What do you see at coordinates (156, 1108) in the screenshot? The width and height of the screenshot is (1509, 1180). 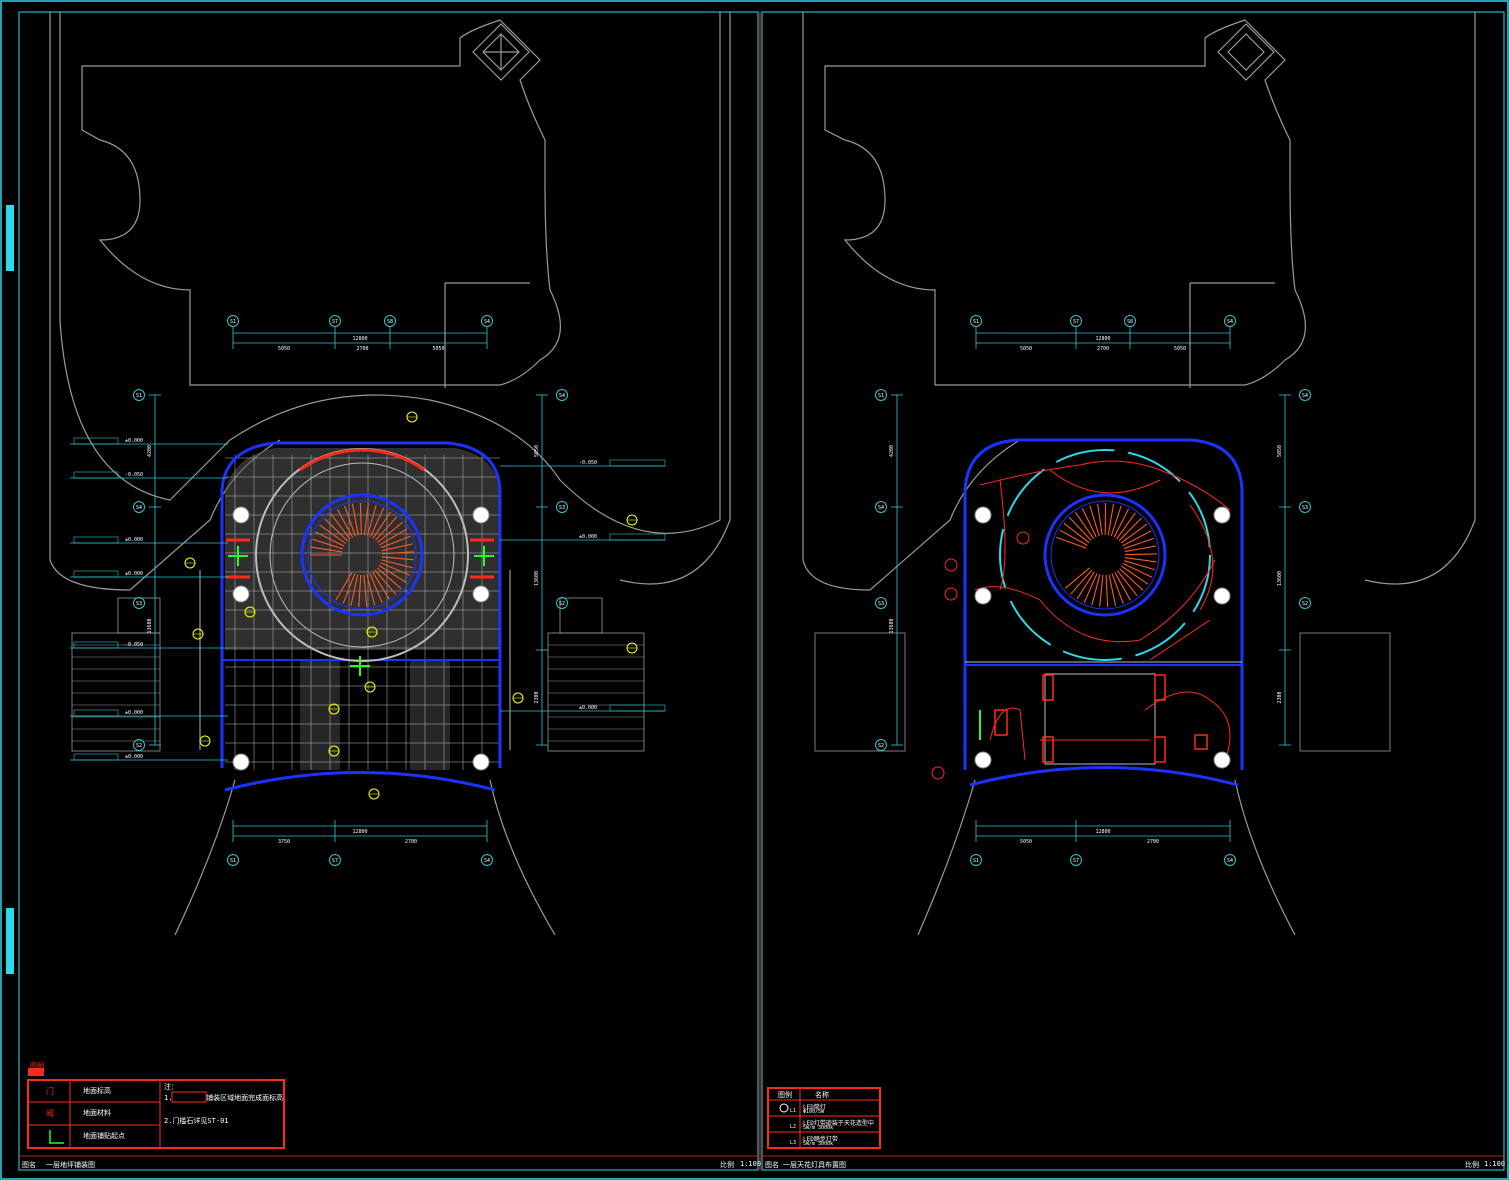 I see `left-legend` at bounding box center [156, 1108].